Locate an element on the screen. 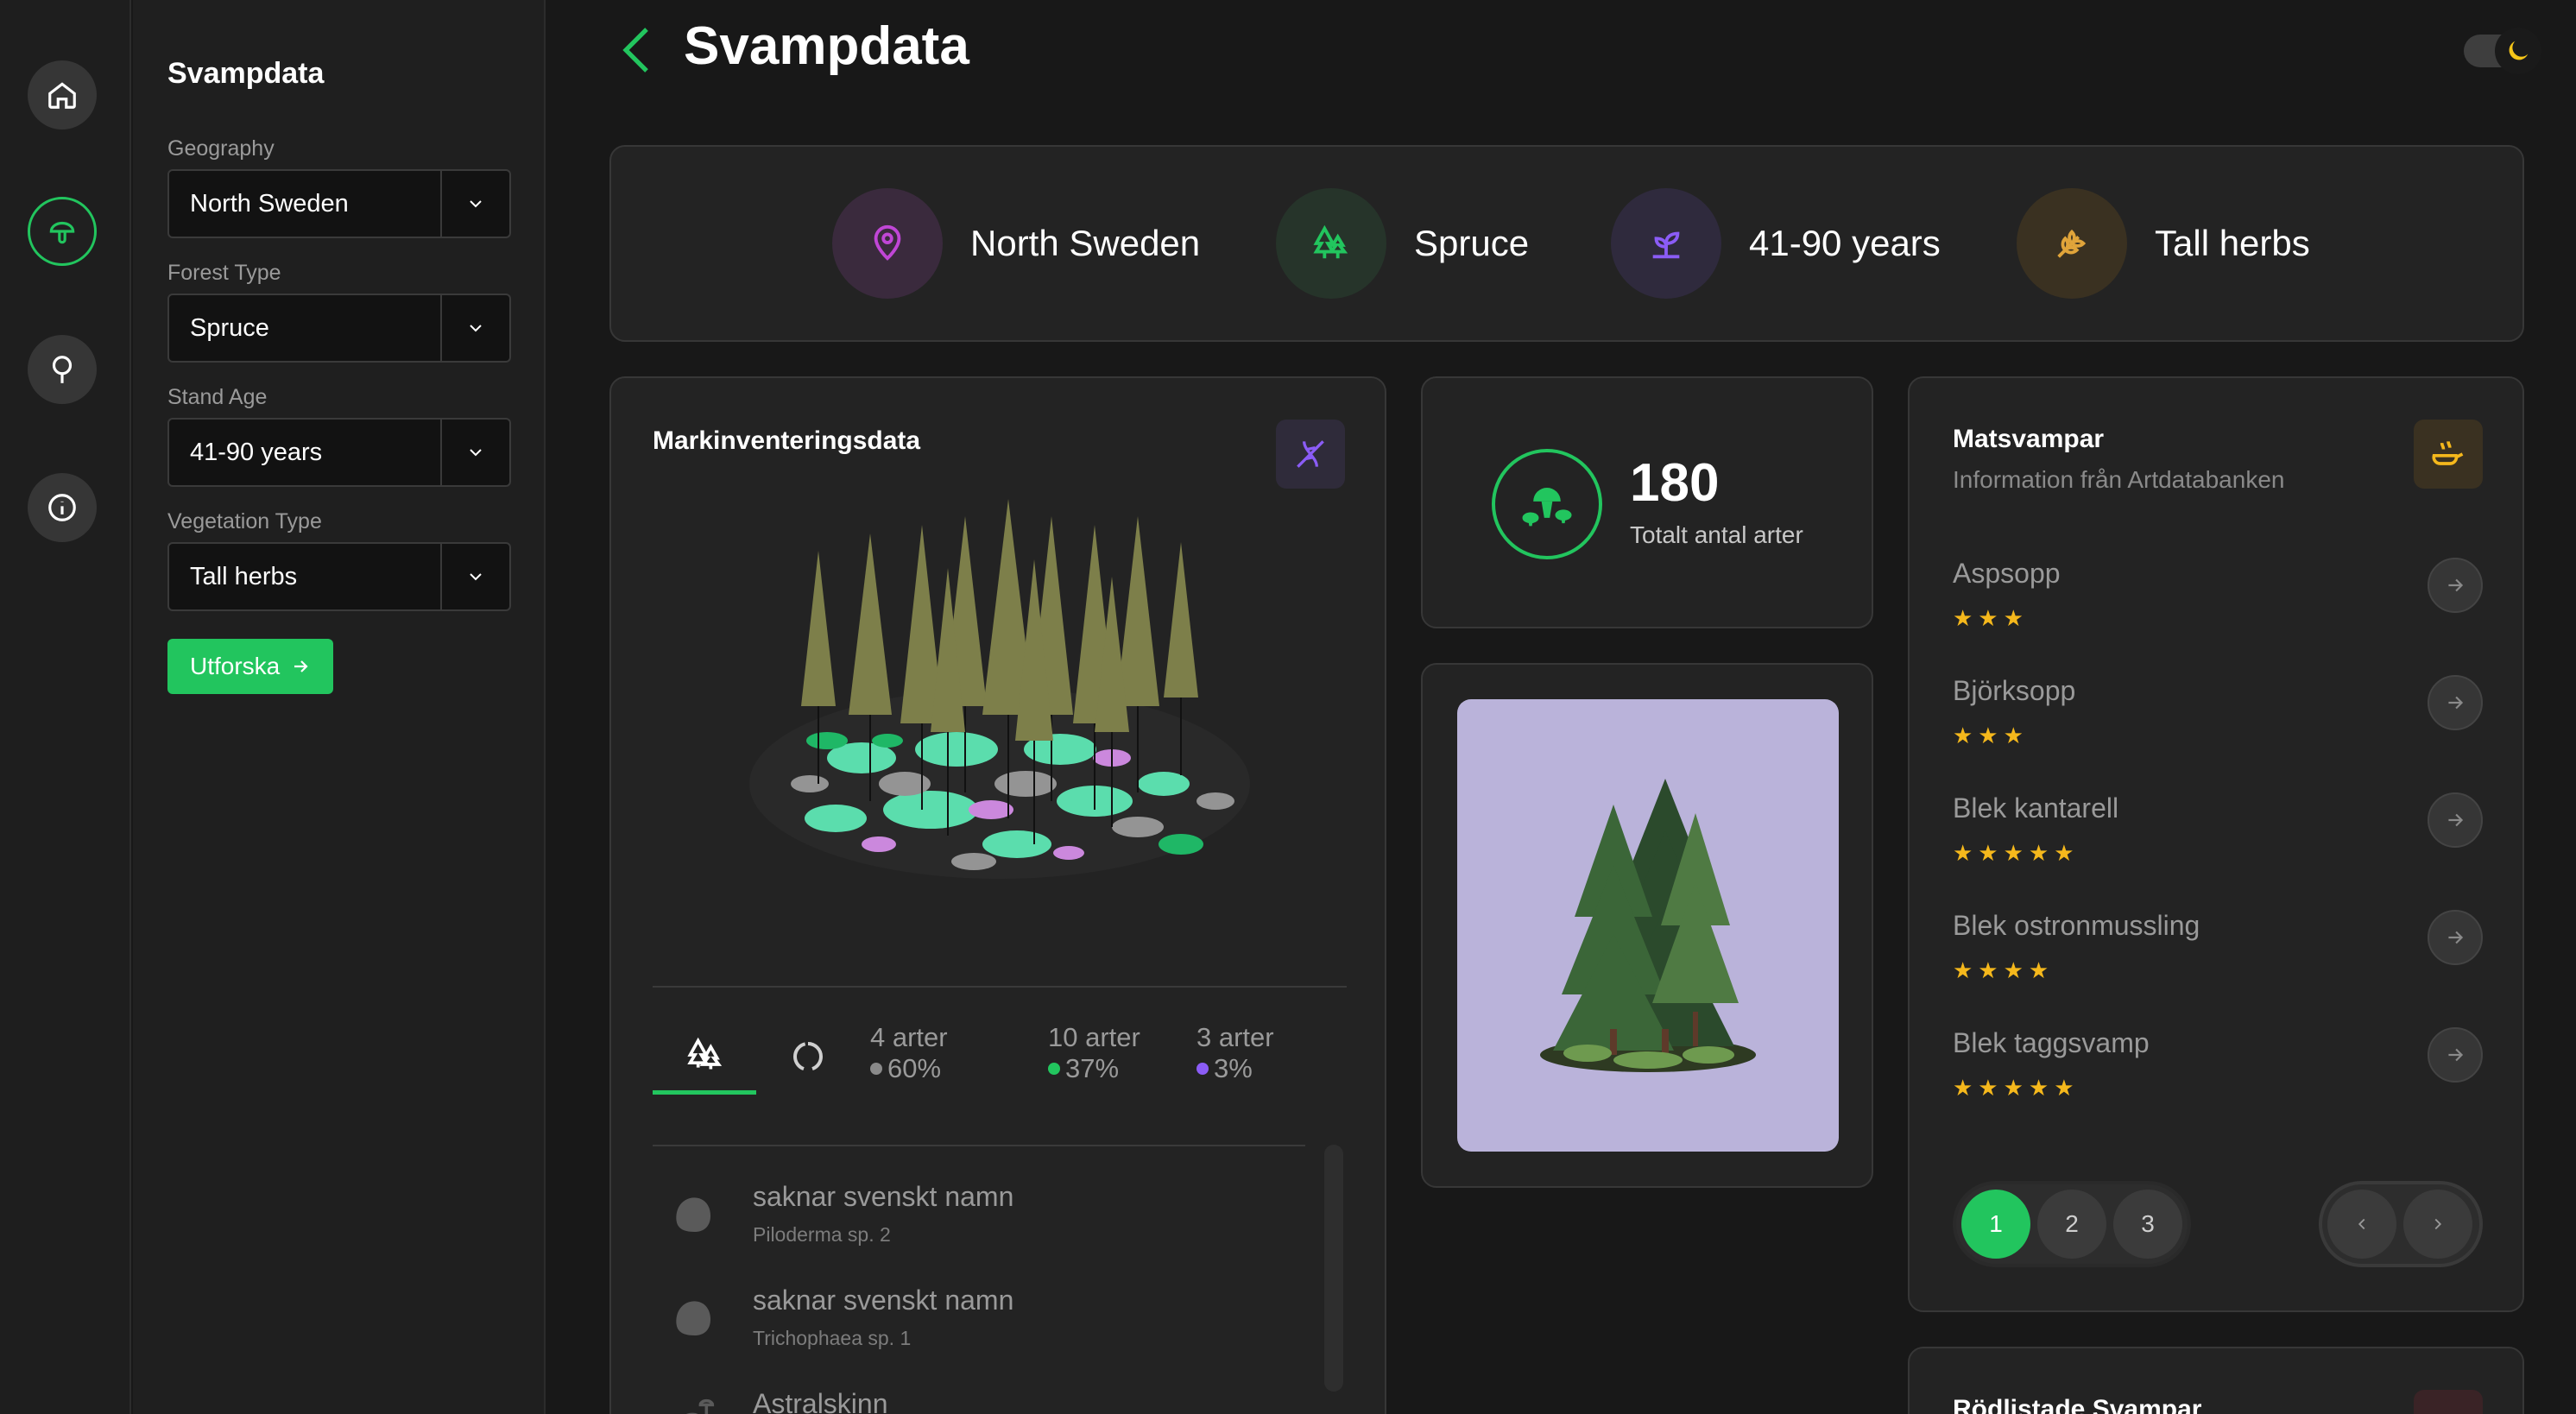 The height and width of the screenshot is (1414, 2576). mushroom-name: Aspsopp is located at coordinates (2007, 573).